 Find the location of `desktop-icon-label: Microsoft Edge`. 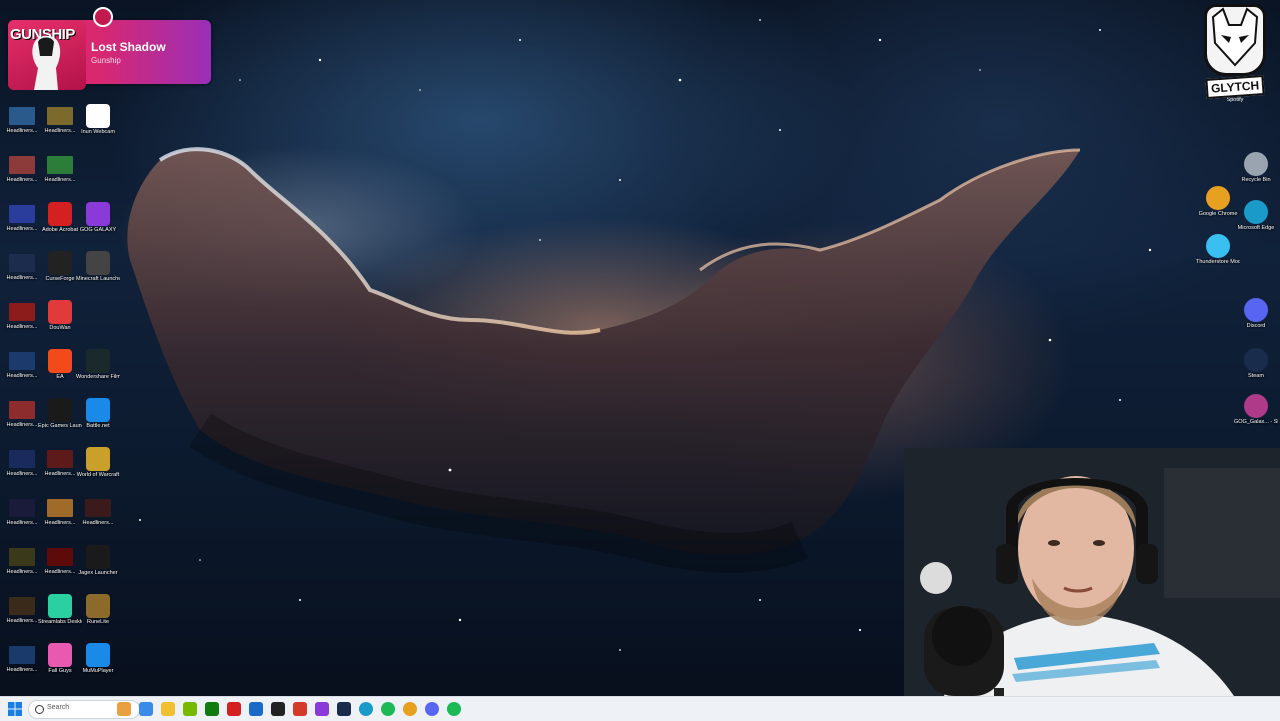

desktop-icon-label: Microsoft Edge is located at coordinates (1256, 228).